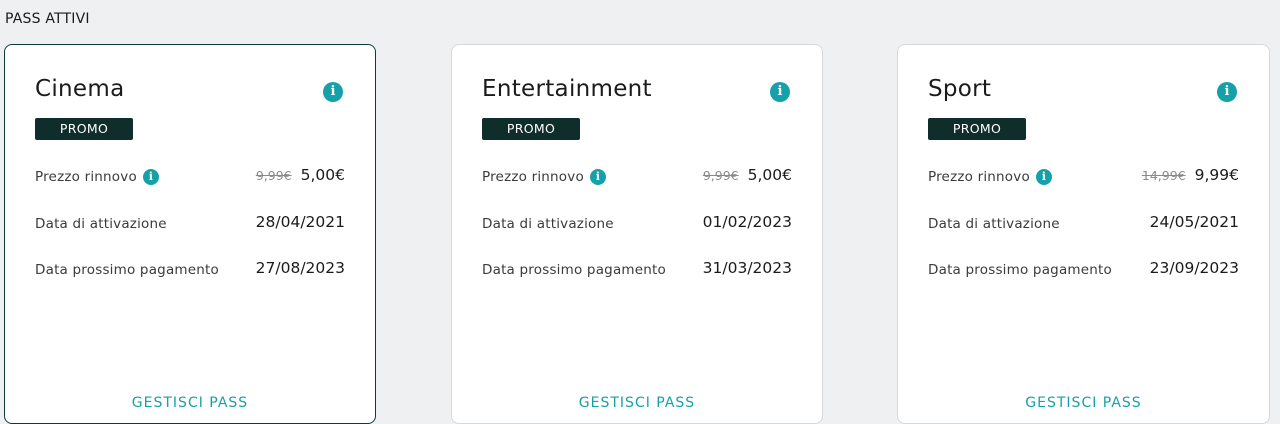 This screenshot has width=1280, height=424. Describe the element at coordinates (300, 222) in the screenshot. I see `activation-date-value: 28/04/2021` at that location.